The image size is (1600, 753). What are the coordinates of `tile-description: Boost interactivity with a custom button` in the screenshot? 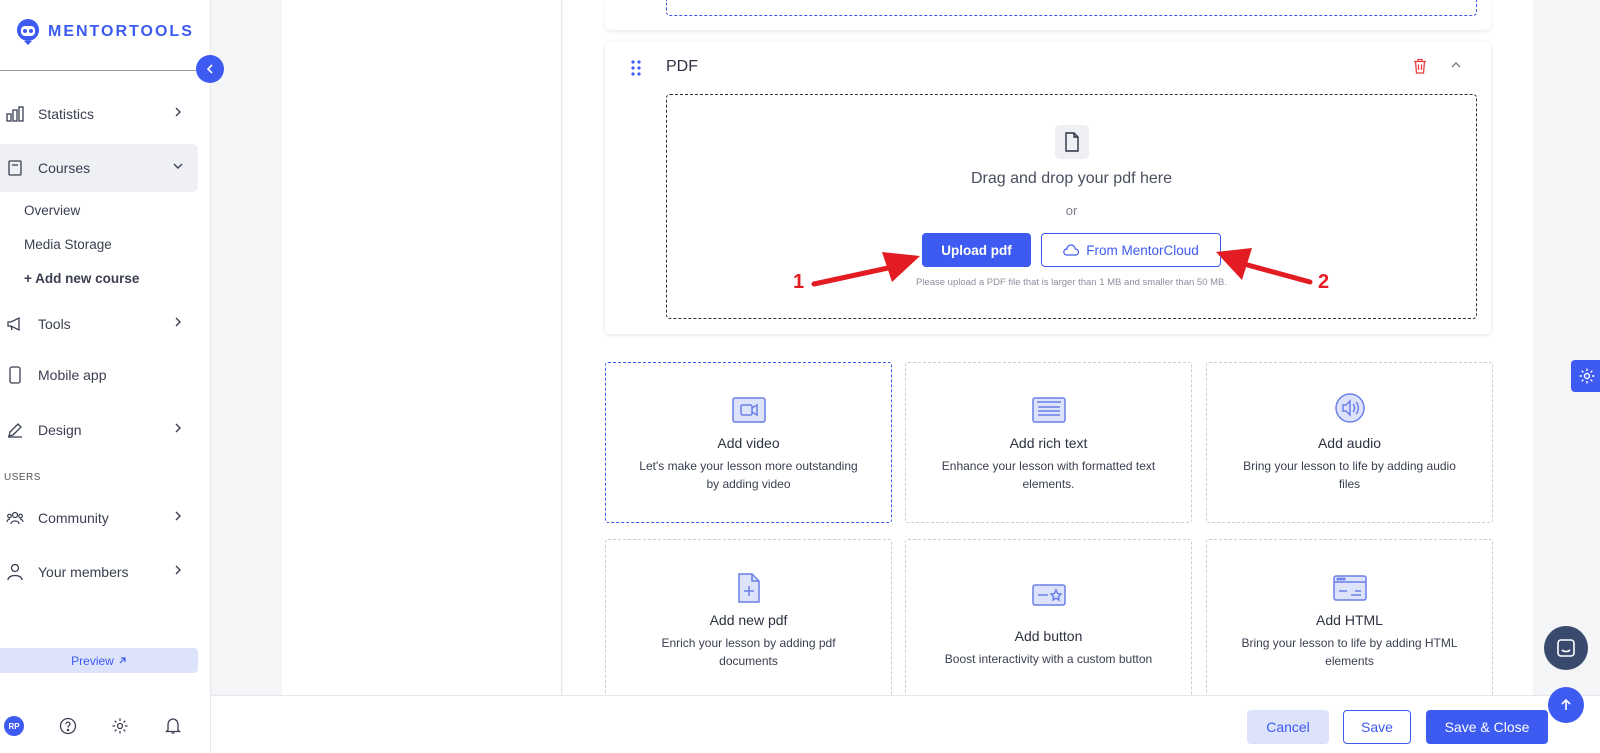 It's located at (1048, 659).